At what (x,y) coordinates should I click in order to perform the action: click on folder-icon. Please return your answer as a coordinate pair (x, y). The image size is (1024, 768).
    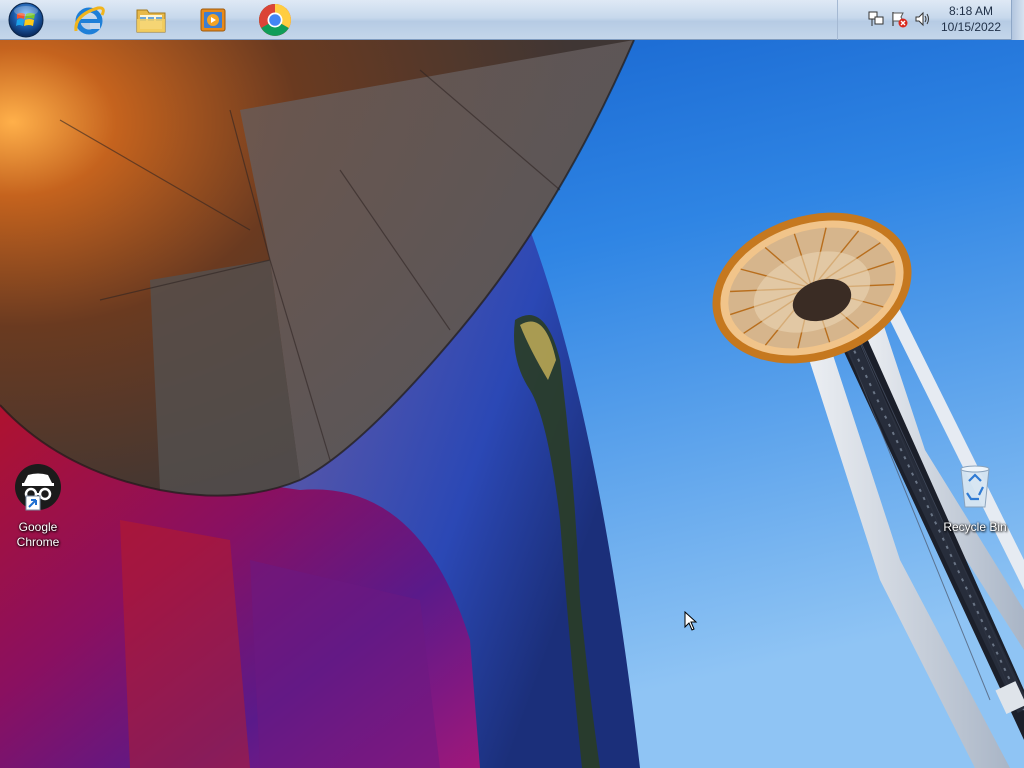
    Looking at the image, I should click on (151, 21).